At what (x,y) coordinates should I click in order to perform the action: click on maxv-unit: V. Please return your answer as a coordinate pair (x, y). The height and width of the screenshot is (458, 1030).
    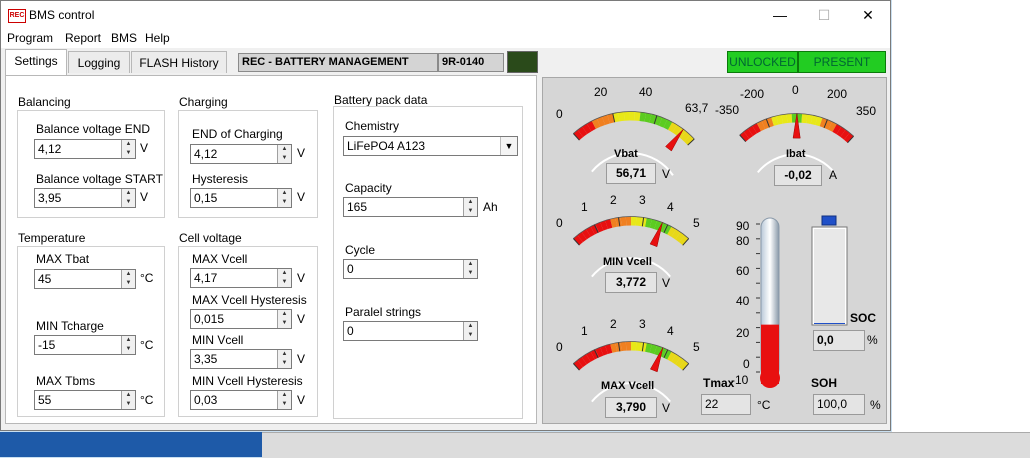
    Looking at the image, I should click on (666, 408).